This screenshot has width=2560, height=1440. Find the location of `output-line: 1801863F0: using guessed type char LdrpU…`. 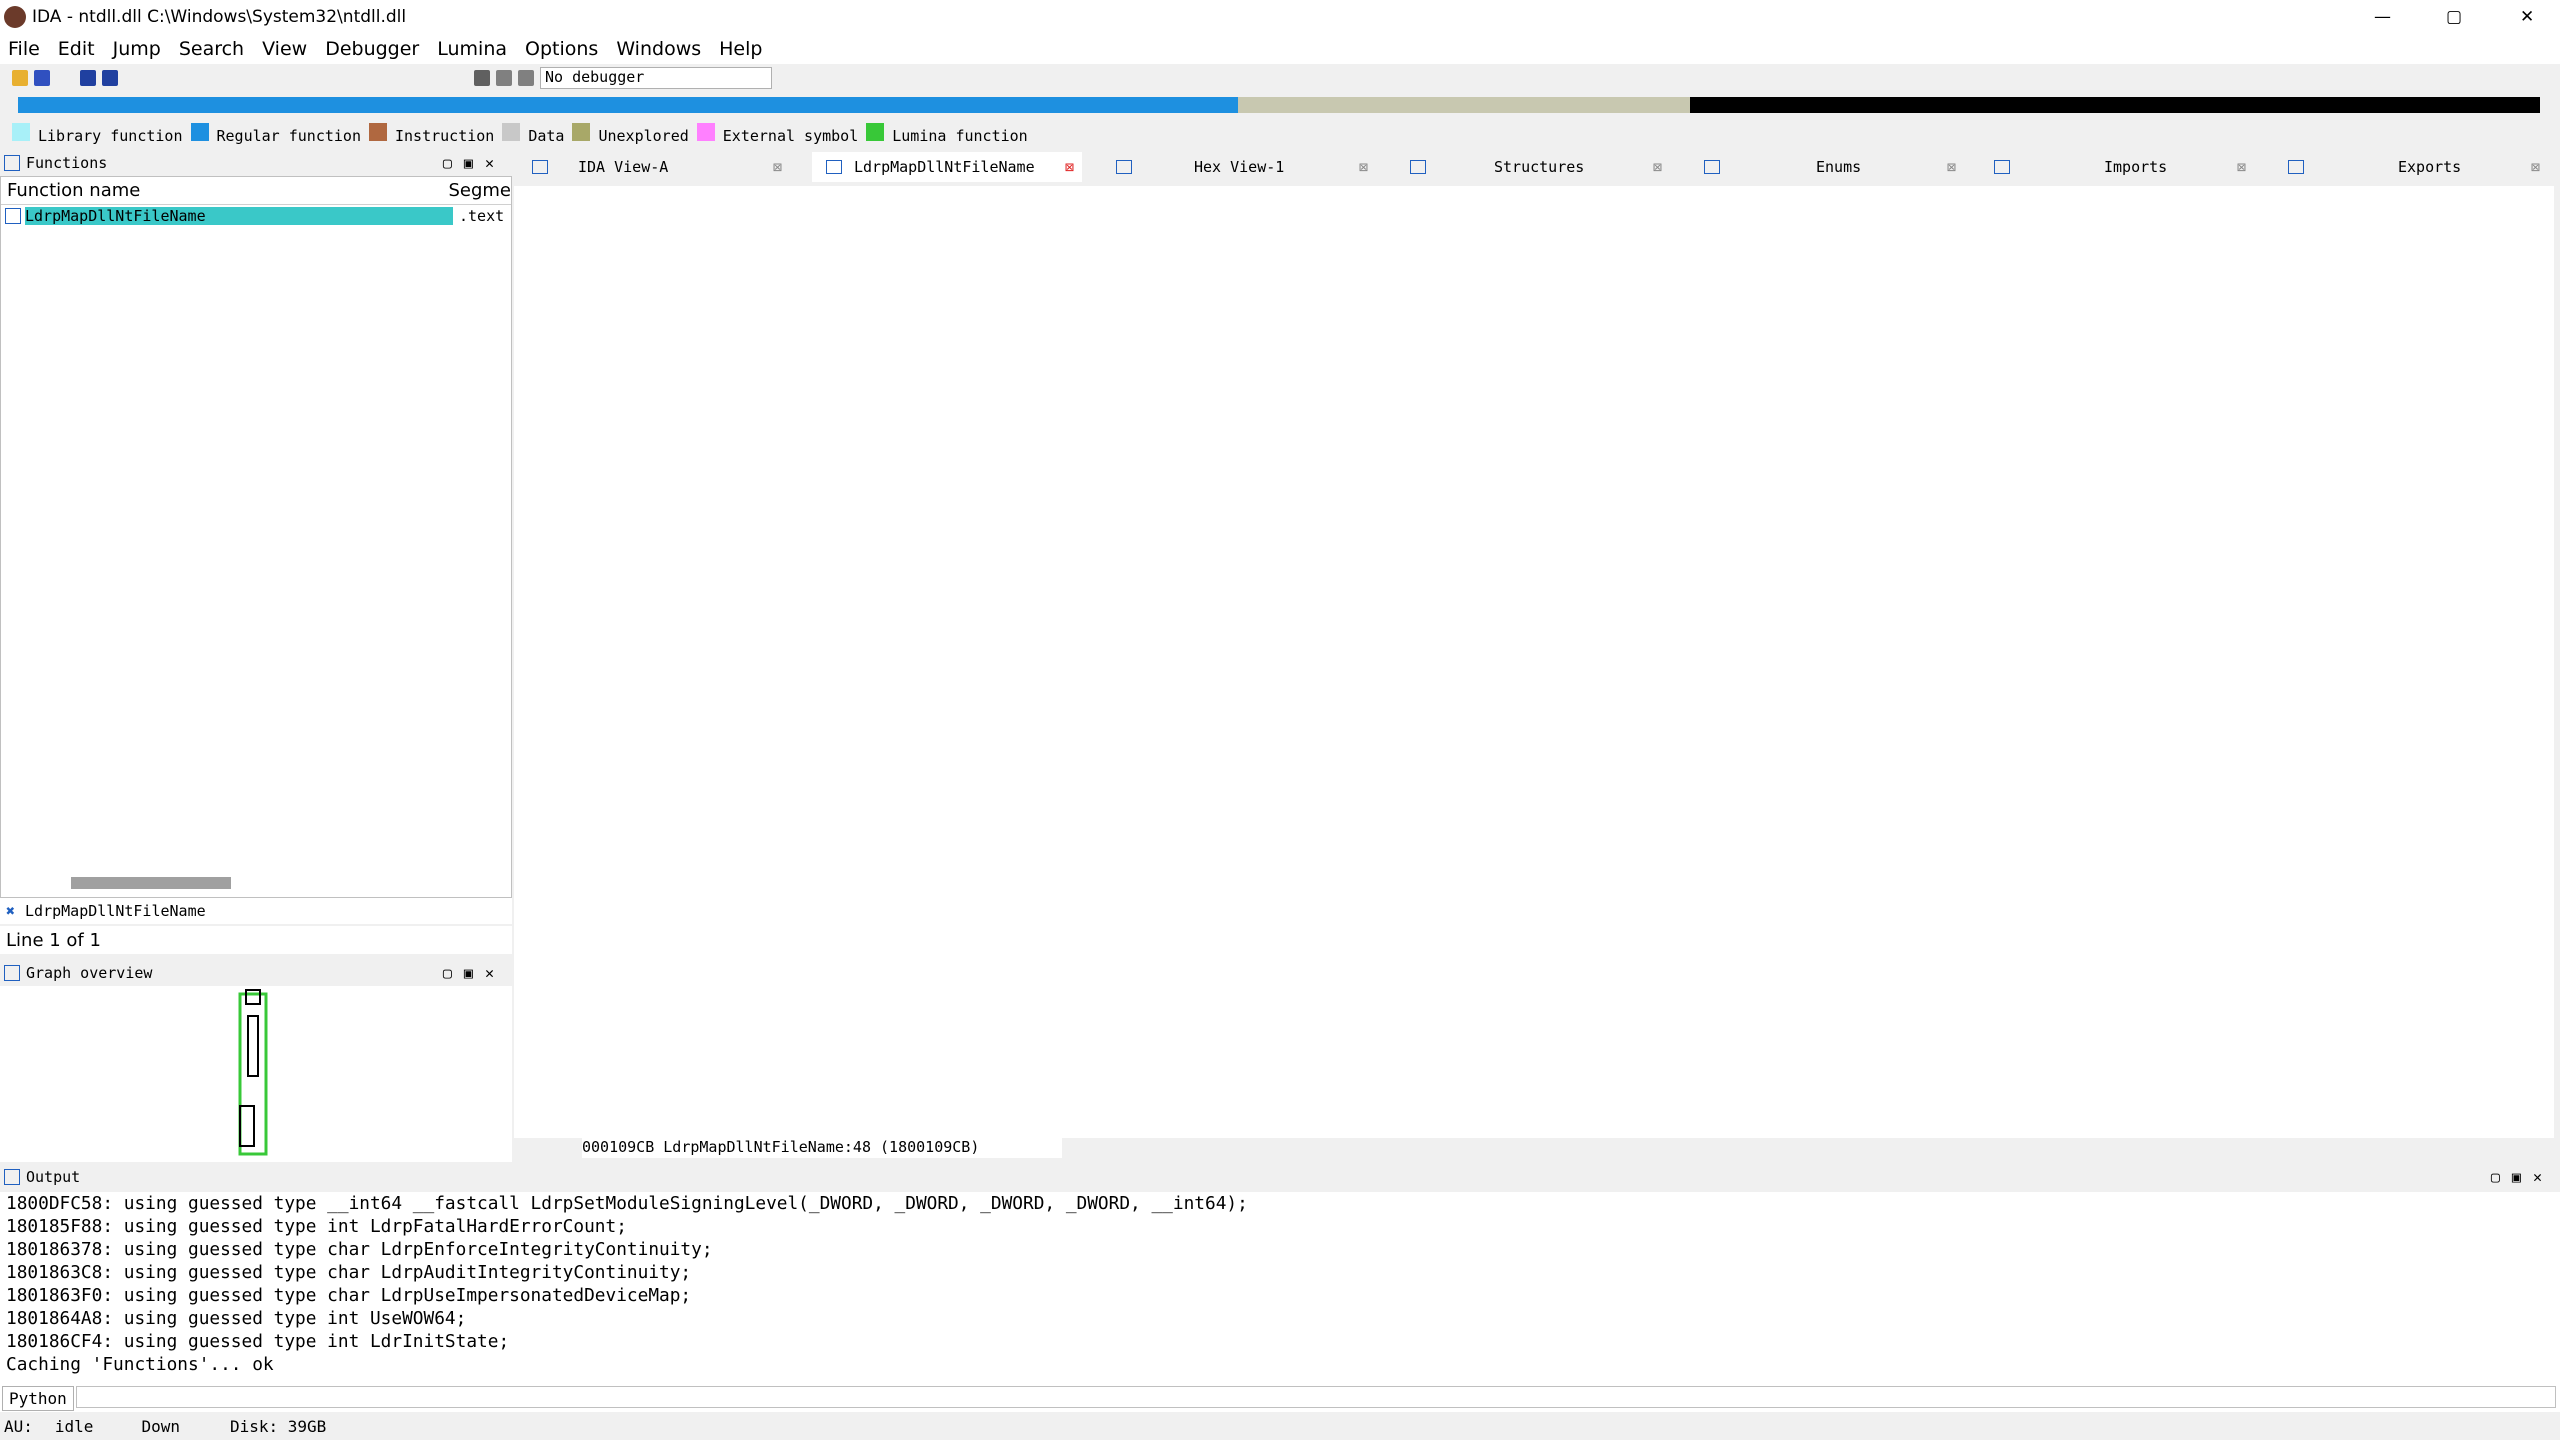

output-line: 1801863F0: using guessed type char LdrpU… is located at coordinates (349, 1295).